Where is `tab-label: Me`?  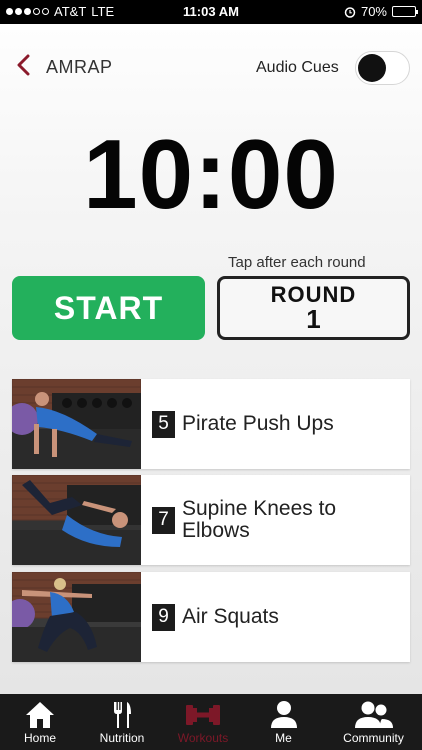 tab-label: Me is located at coordinates (283, 738).